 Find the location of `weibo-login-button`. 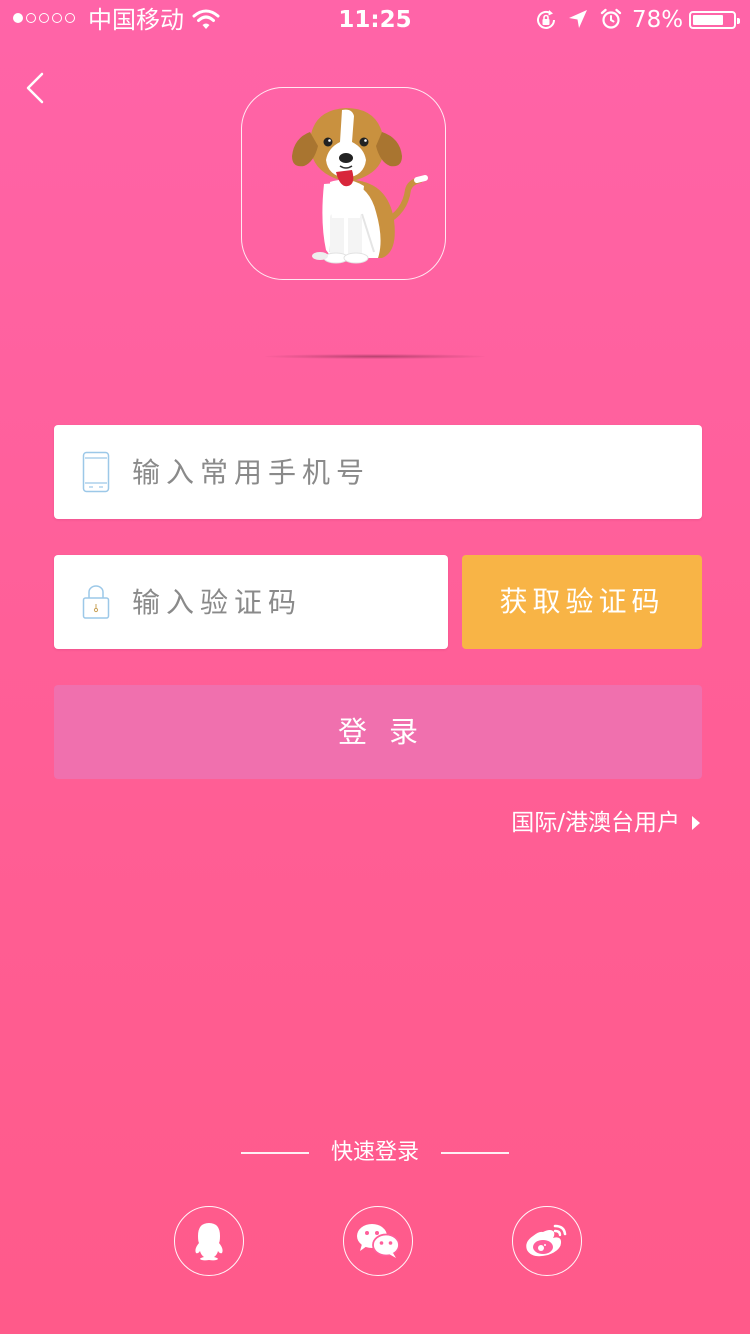

weibo-login-button is located at coordinates (547, 1241).